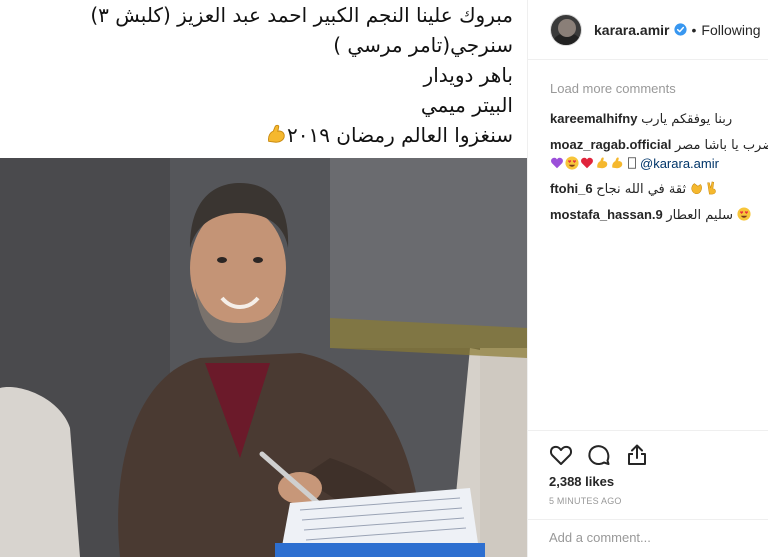  I want to click on comment-text: اضرب يا باشا مصر, so click(721, 145).